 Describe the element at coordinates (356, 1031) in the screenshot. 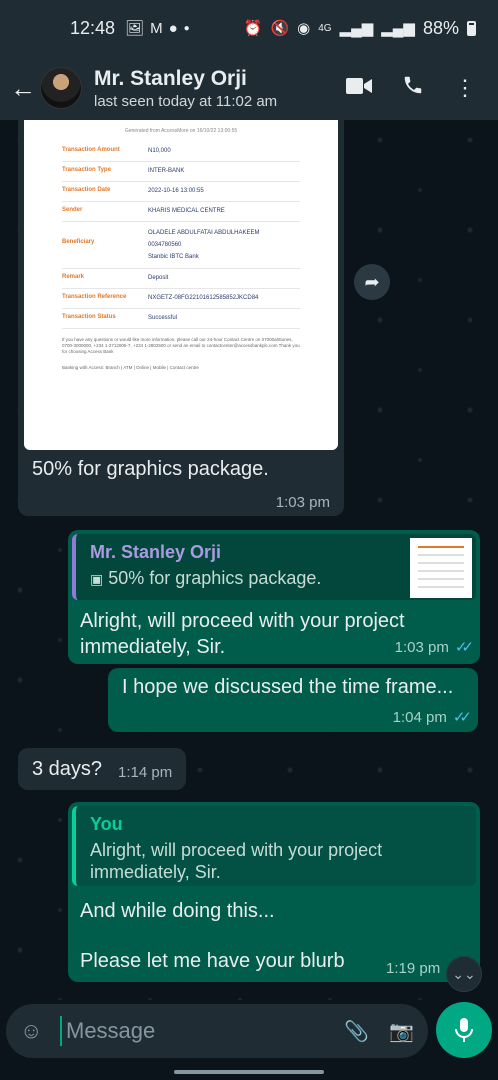

I see `attach-icon: 📎` at that location.